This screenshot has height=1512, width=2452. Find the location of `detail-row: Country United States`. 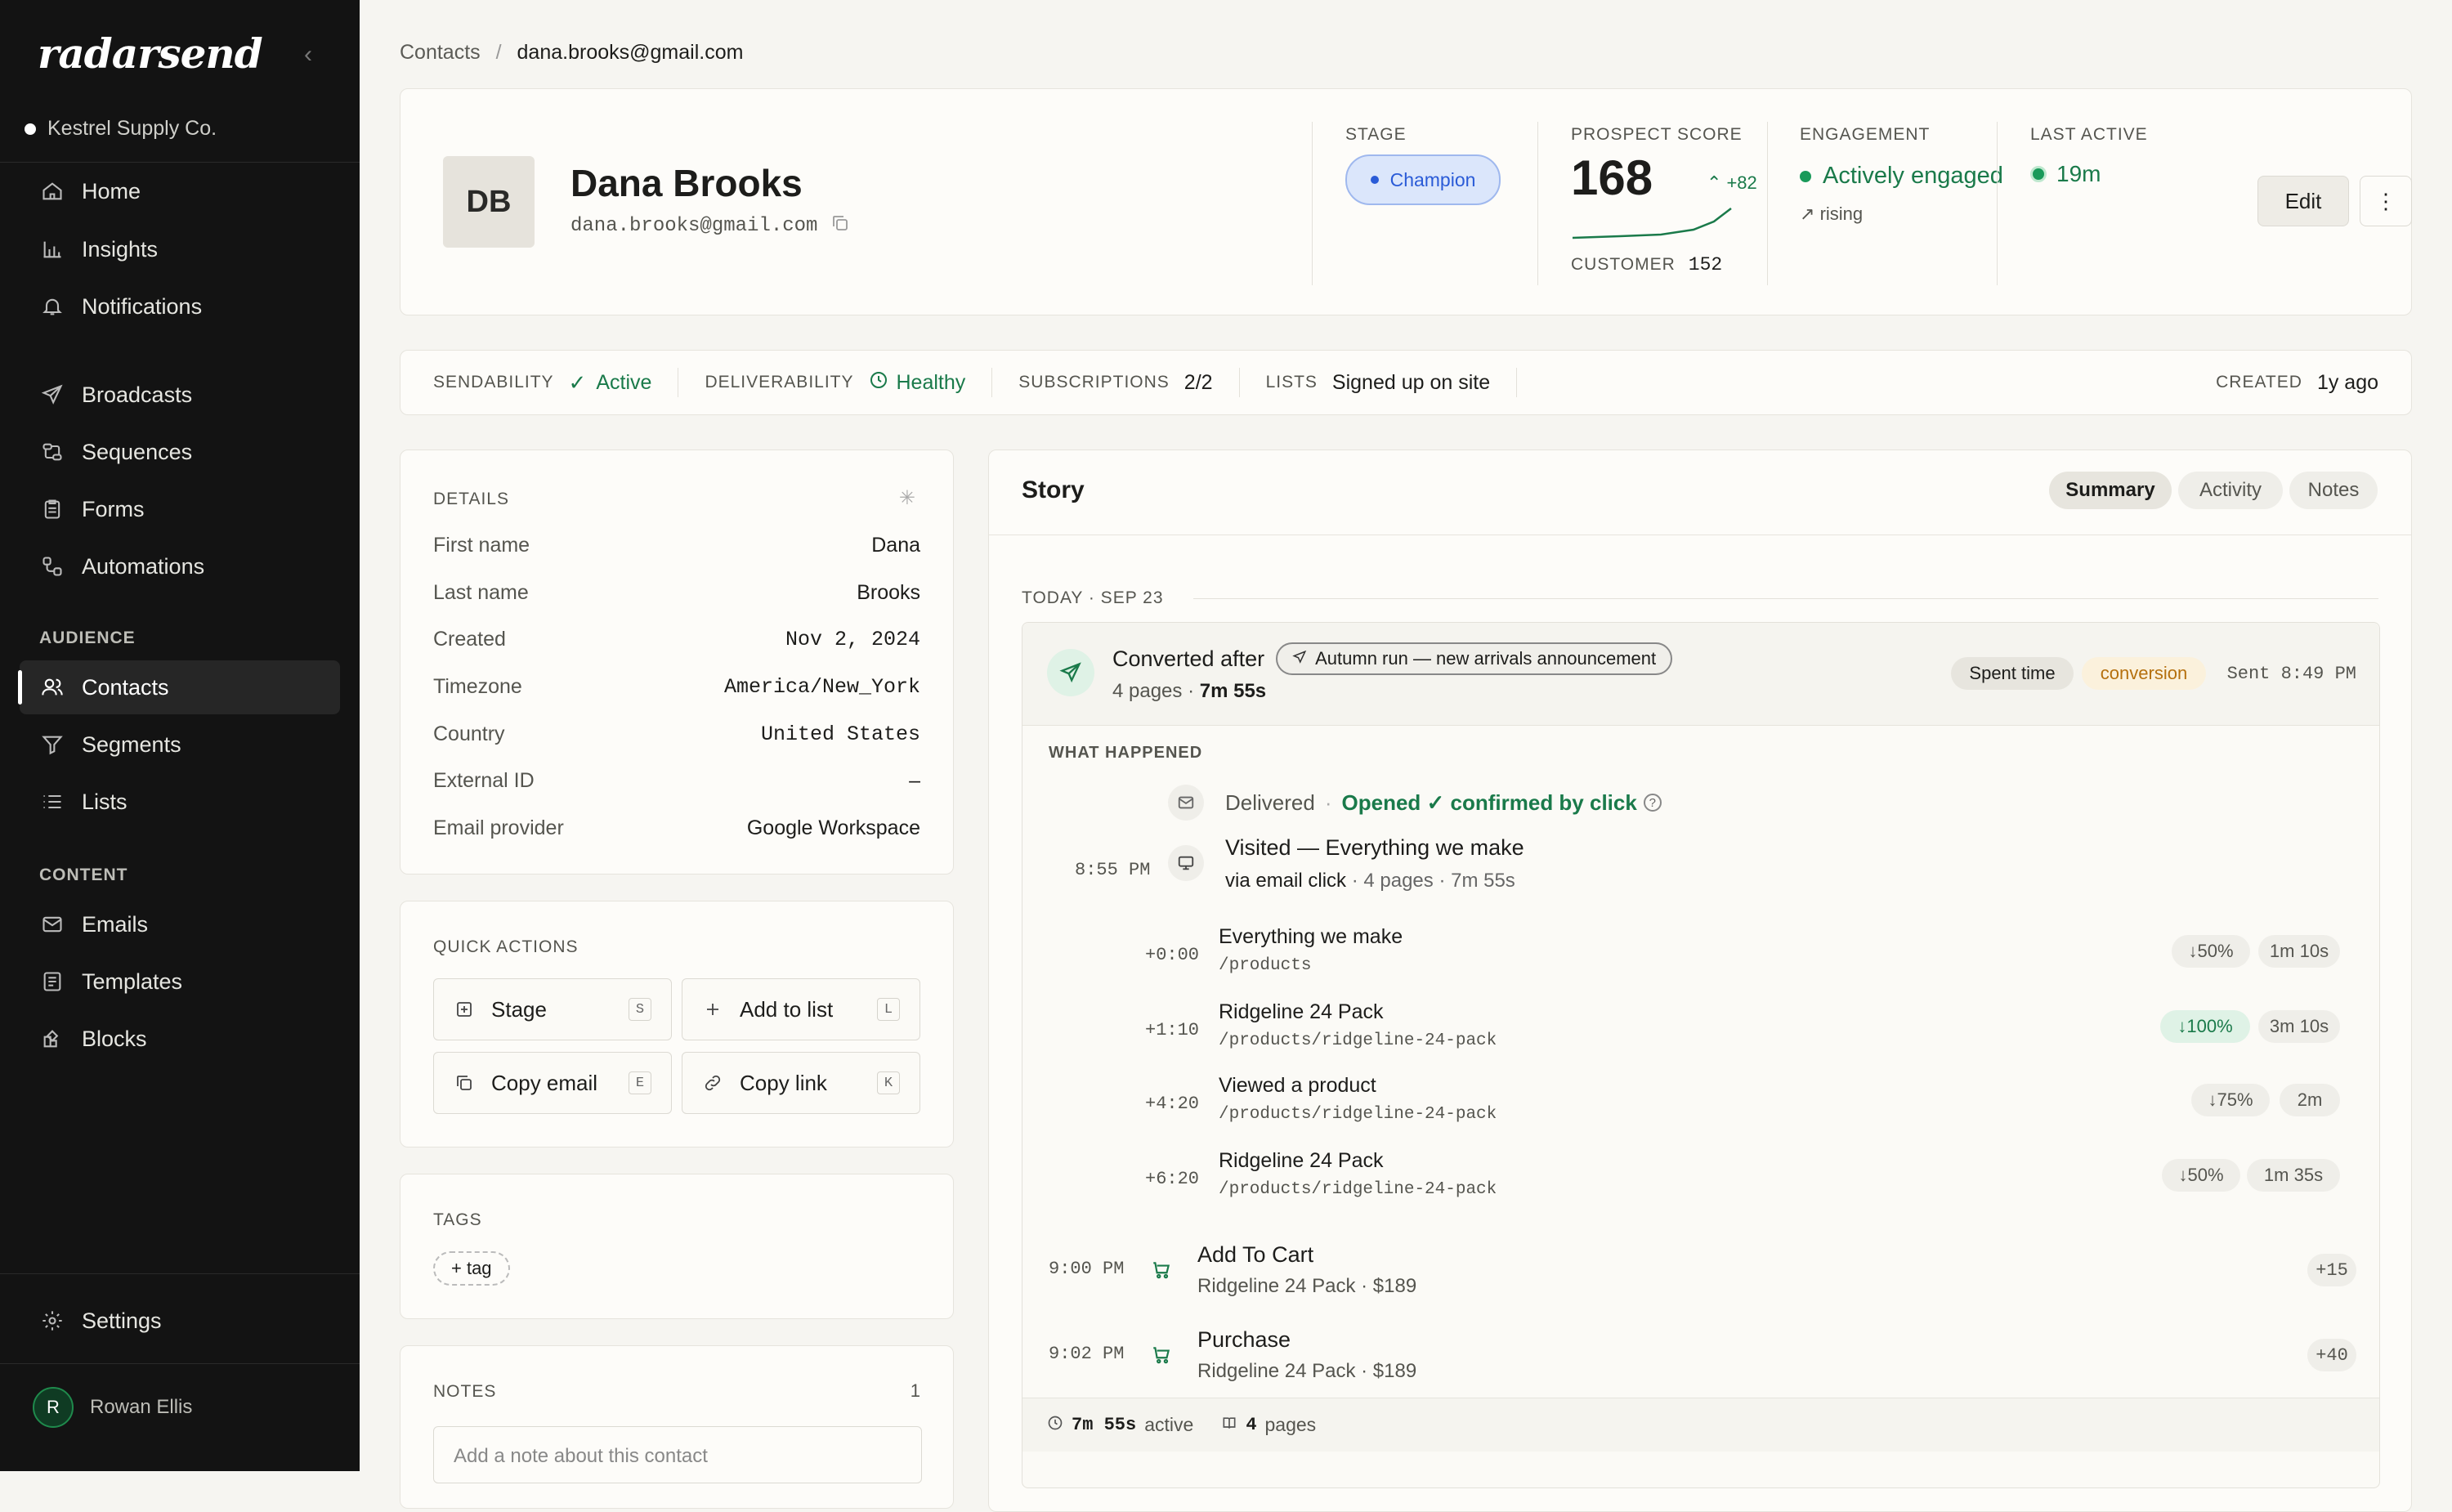

detail-row: Country United States is located at coordinates (677, 734).